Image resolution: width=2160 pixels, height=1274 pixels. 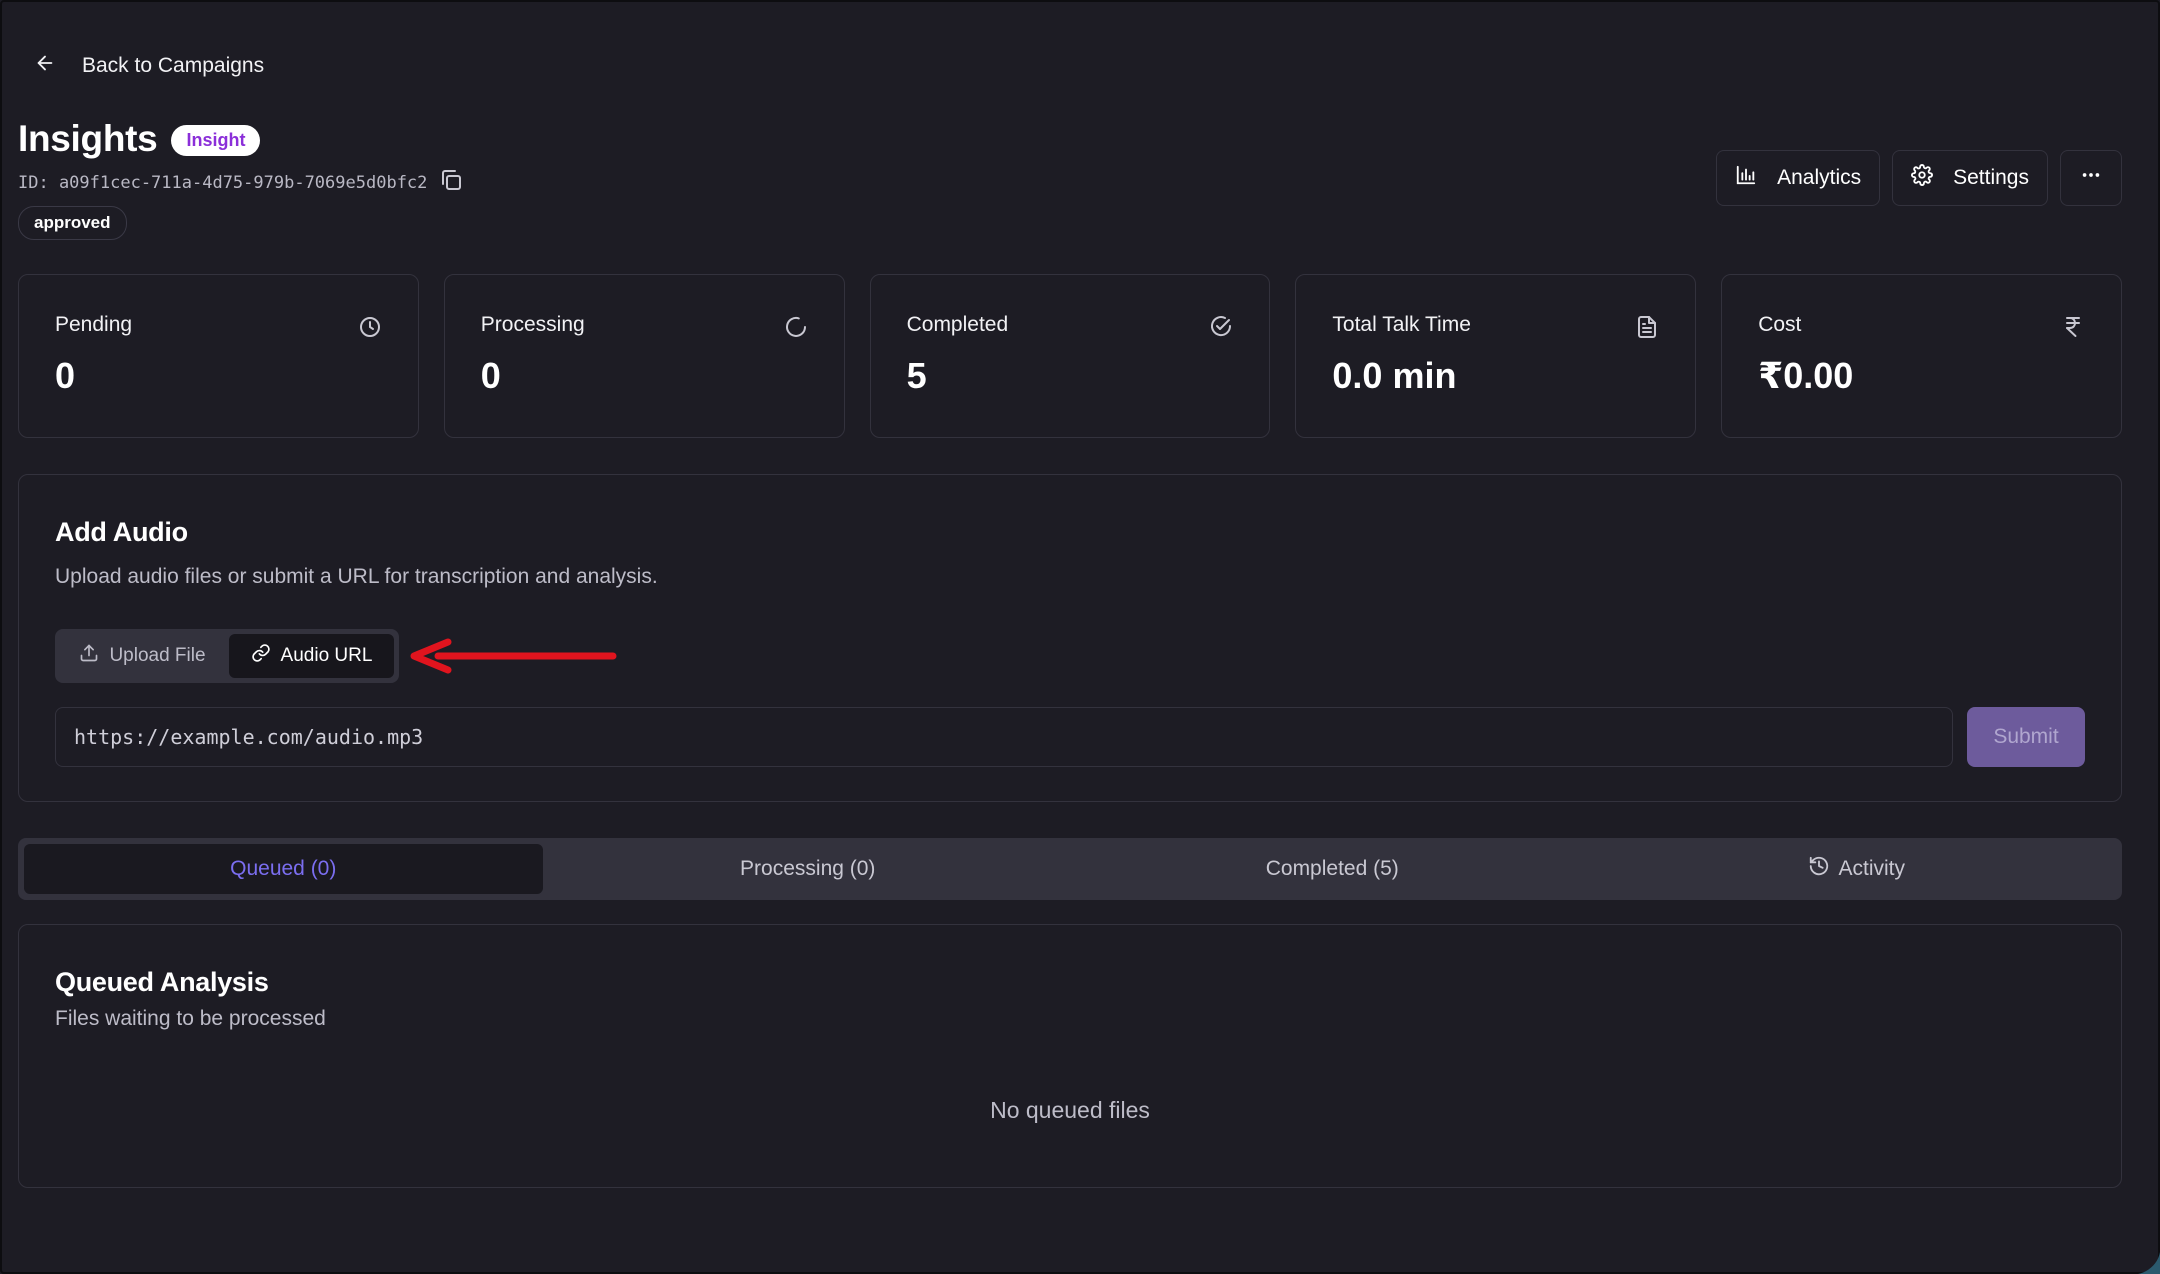 I want to click on campaign-id: ID: a09f1cec-711a-4d75-979b-7069e5d0bfc2, so click(x=223, y=182).